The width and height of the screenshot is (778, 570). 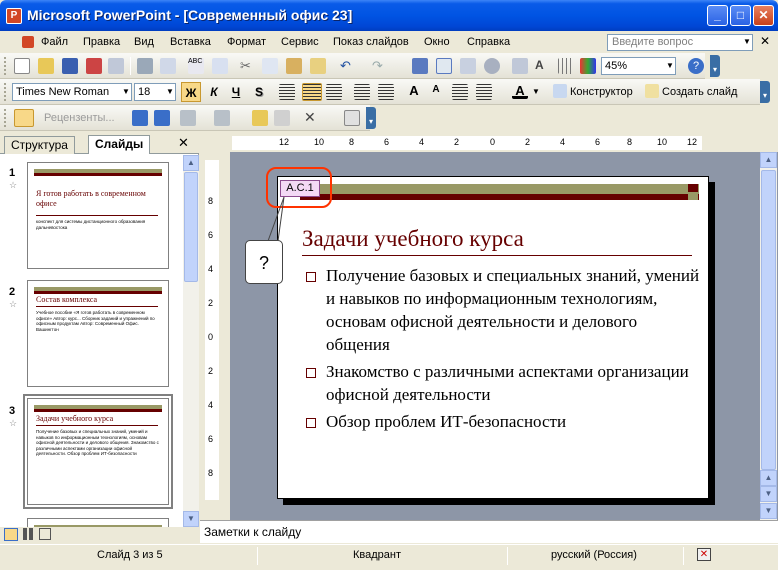 What do you see at coordinates (362, 92) in the screenshot?
I see `numbering-icon` at bounding box center [362, 92].